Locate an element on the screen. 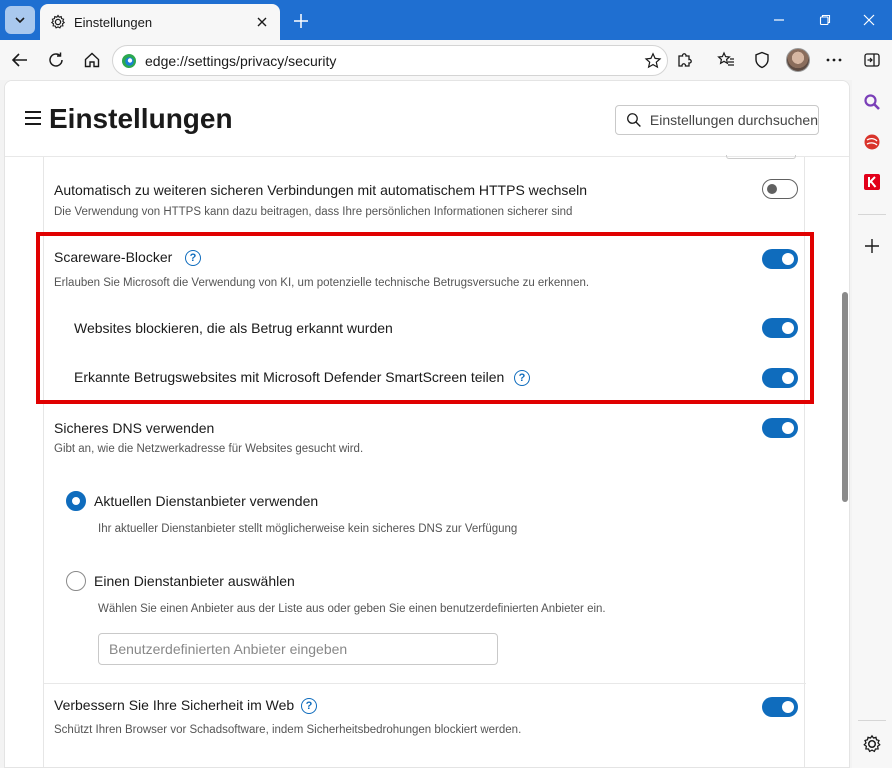 The width and height of the screenshot is (892, 768). chevron-down-icon is located at coordinates (20, 20).